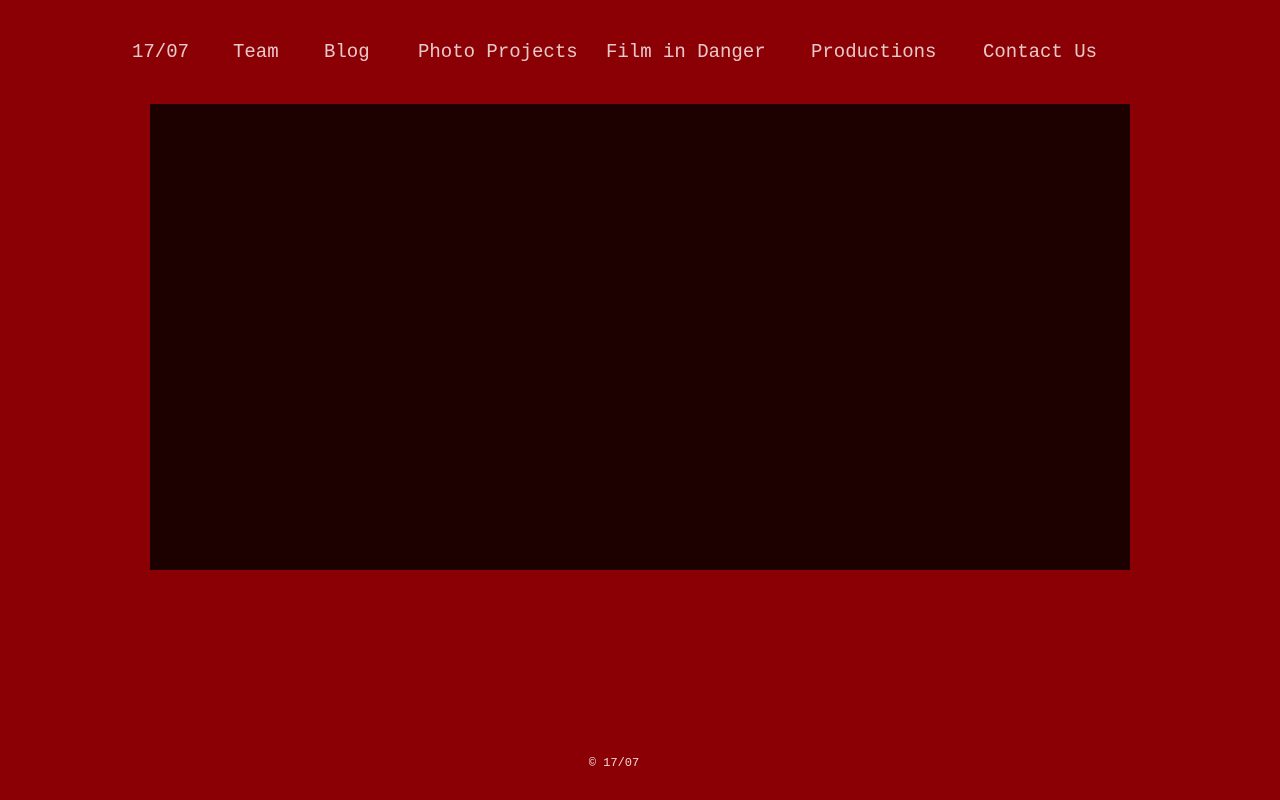 The width and height of the screenshot is (1280, 800). I want to click on nav-photo-projects-link: Photo Projects, so click(498, 52).